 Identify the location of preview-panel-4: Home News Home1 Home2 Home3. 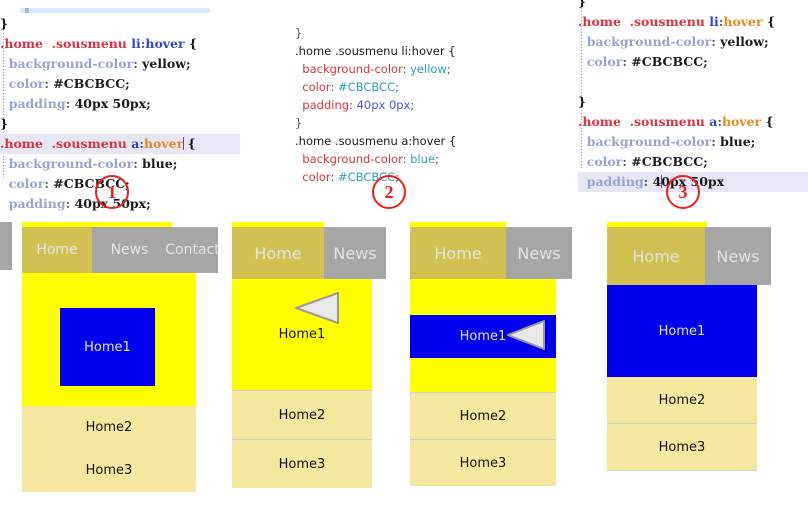
(685, 358).